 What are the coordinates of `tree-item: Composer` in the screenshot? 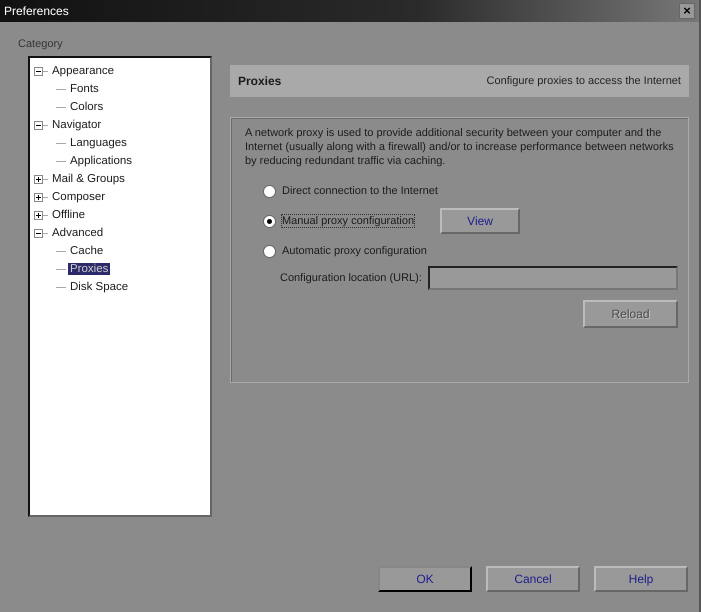 It's located at (79, 197).